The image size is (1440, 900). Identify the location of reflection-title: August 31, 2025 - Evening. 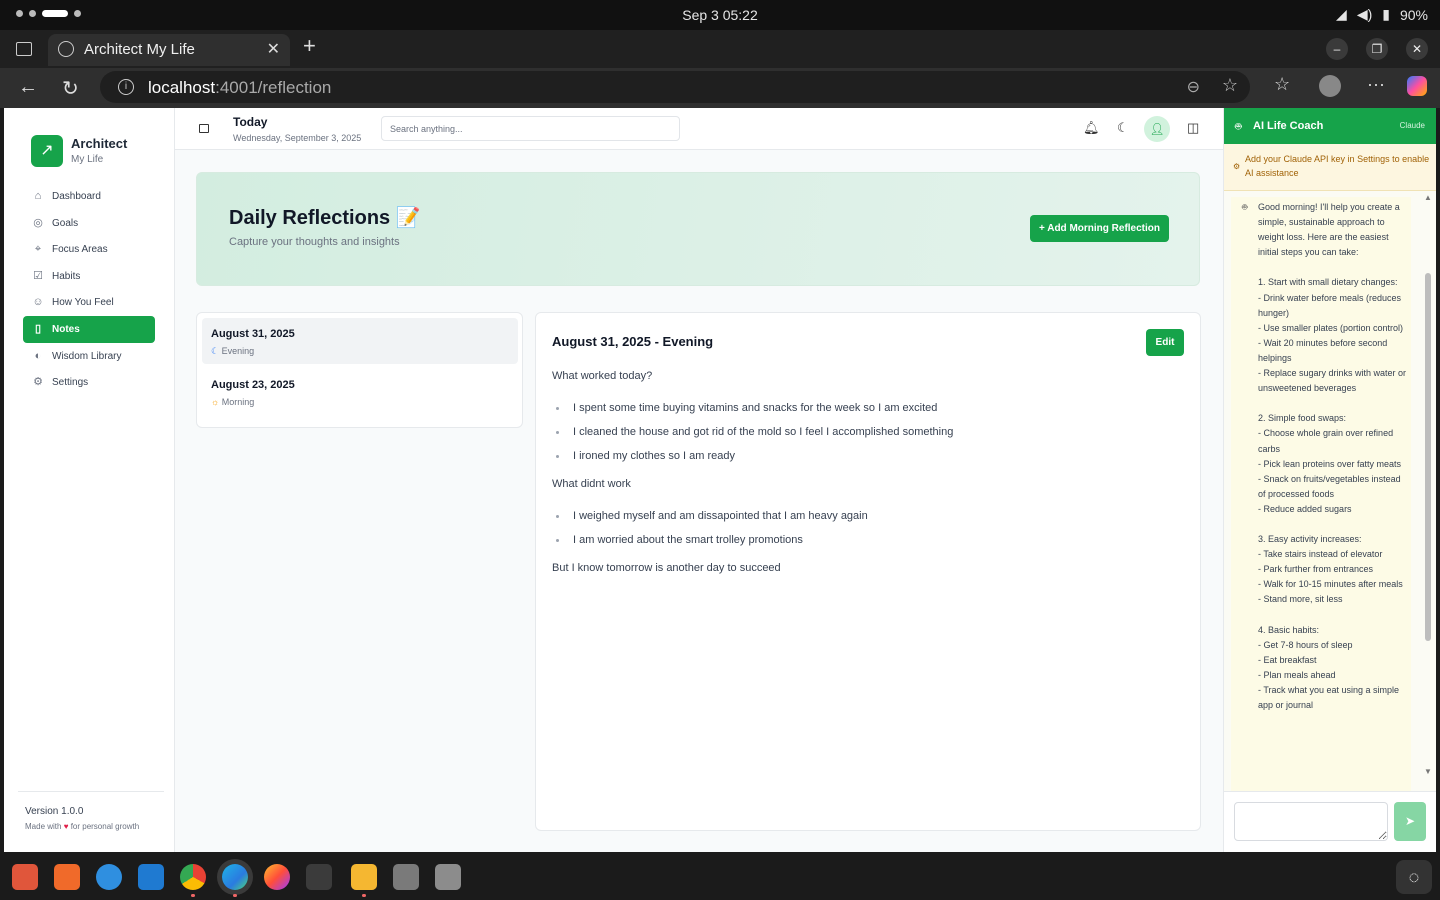
(633, 341).